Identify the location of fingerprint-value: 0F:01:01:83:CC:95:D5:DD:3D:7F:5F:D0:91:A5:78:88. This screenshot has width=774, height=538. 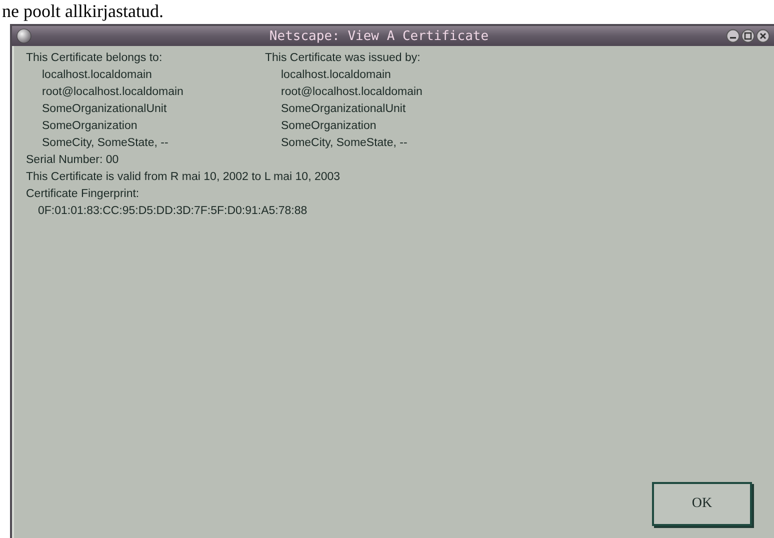
(173, 211).